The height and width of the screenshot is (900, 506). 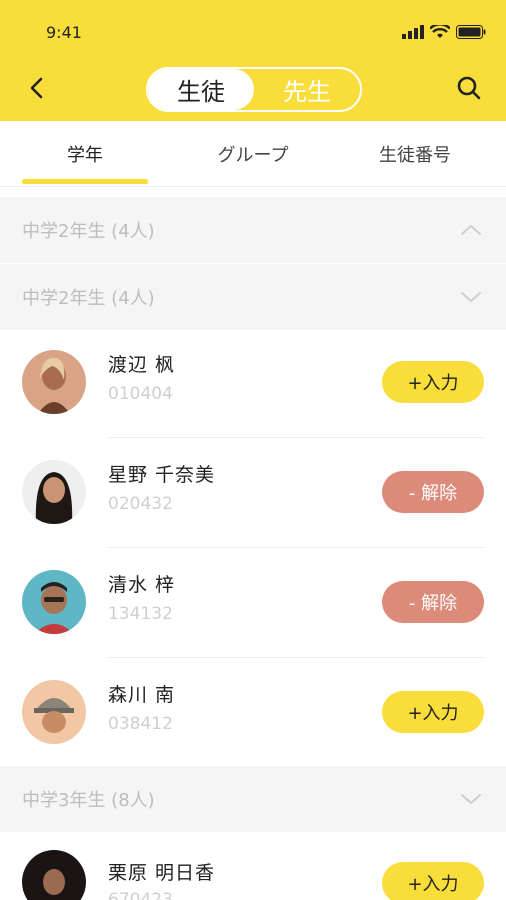 I want to click on student-row: 栗原 明日香 670423 +入力, so click(x=253, y=866).